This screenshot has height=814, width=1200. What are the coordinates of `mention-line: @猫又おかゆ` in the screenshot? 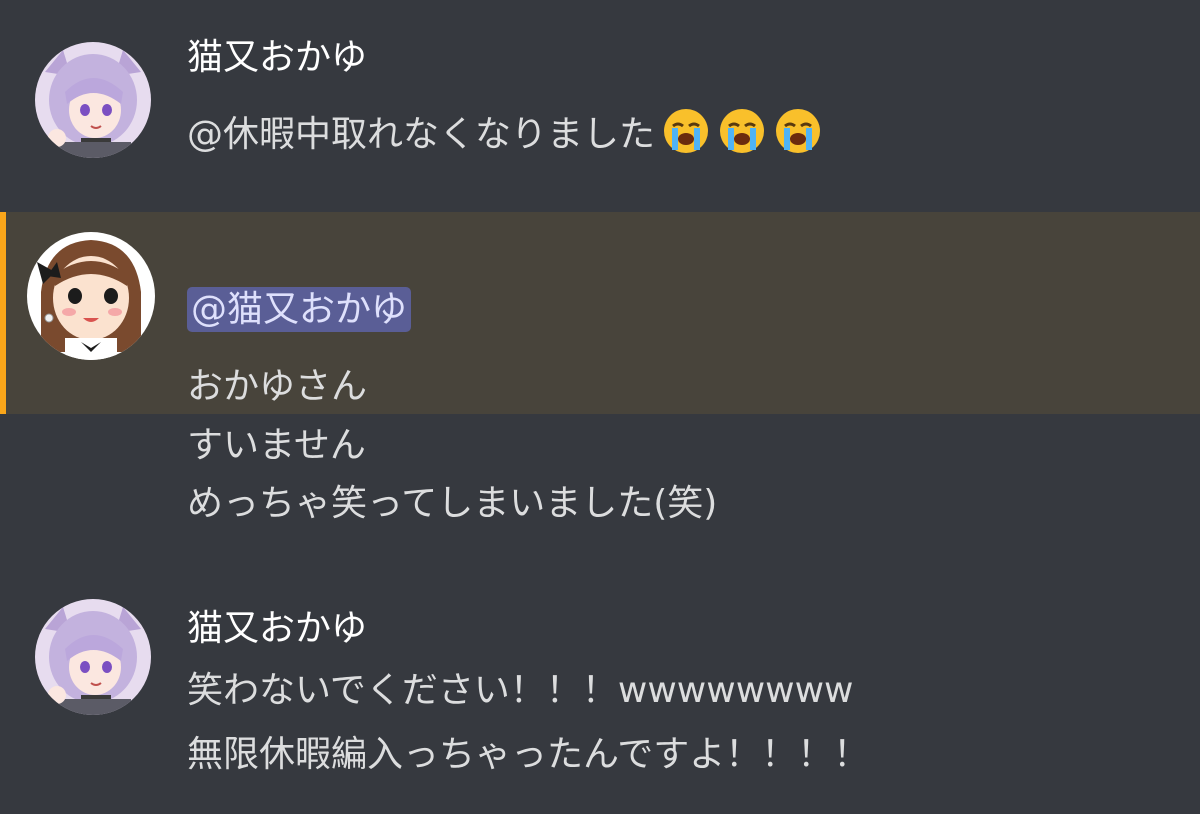 It's located at (299, 309).